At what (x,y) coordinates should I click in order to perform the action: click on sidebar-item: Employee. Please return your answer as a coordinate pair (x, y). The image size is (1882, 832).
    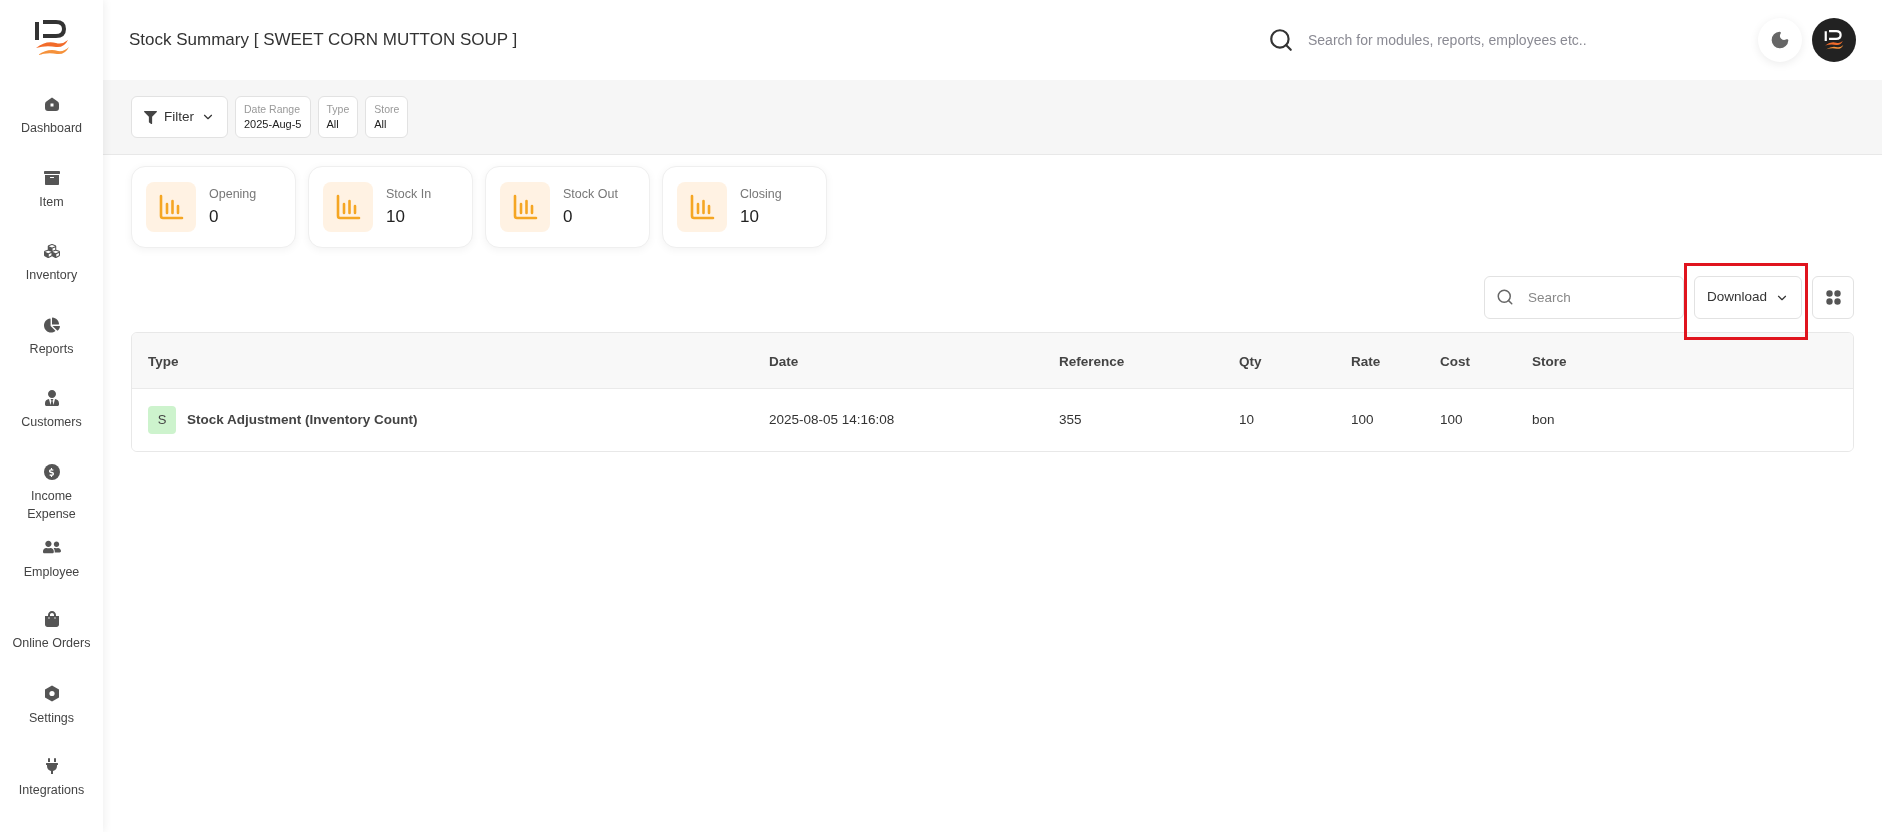
    Looking at the image, I should click on (51, 574).